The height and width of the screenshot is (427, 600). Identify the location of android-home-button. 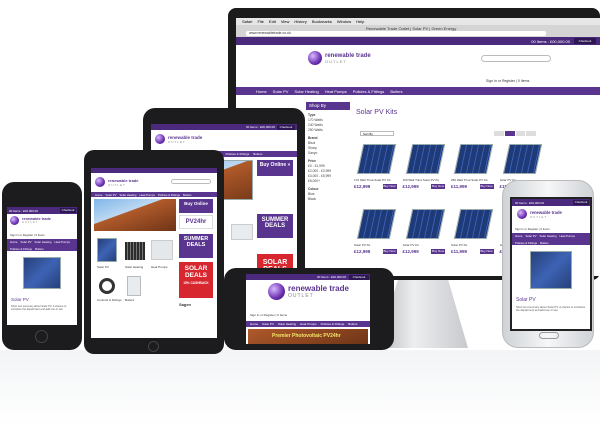
(549, 335).